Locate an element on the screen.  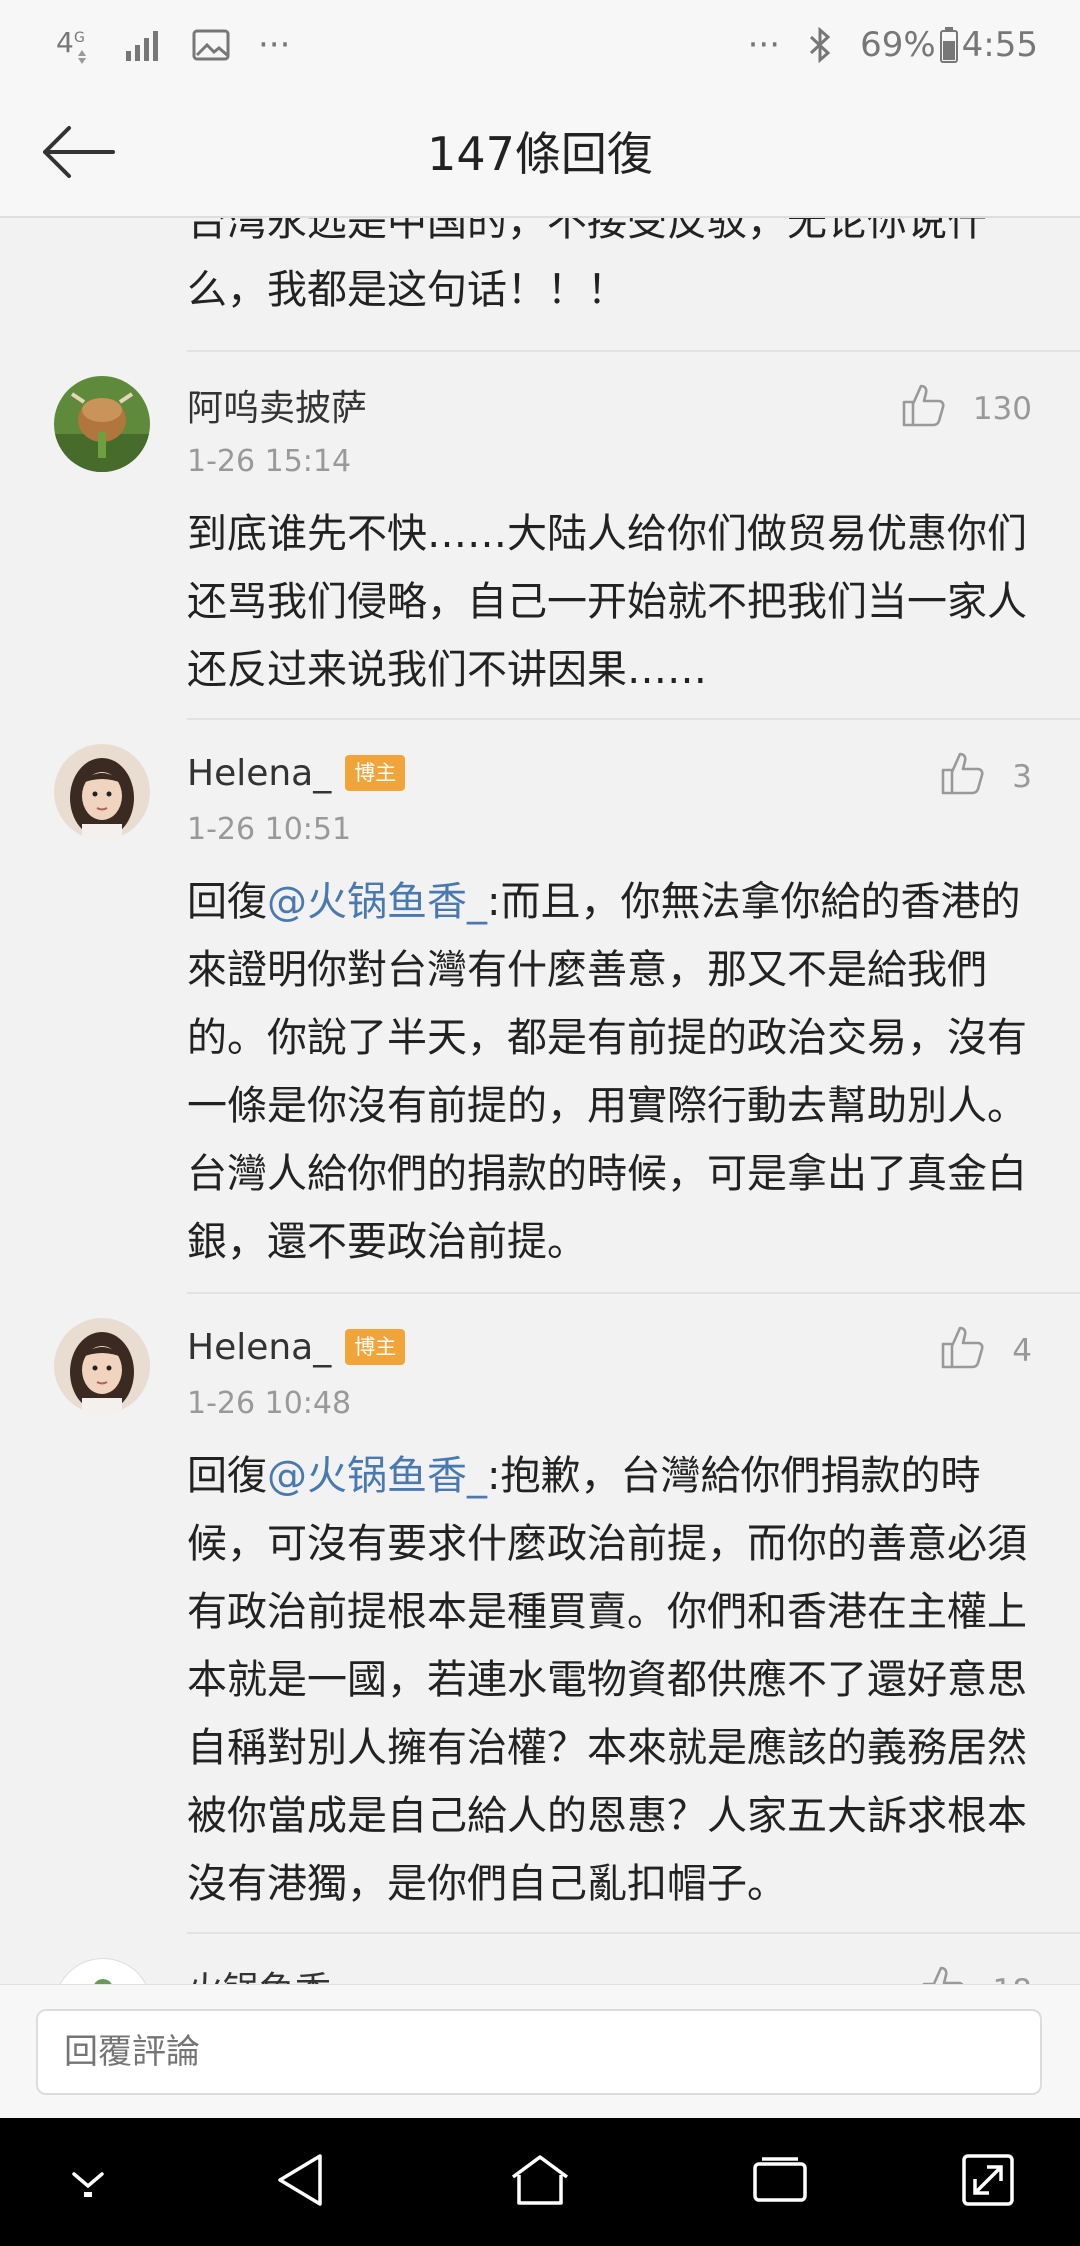
username-text: 火锅鱼香 is located at coordinates (259, 1972).